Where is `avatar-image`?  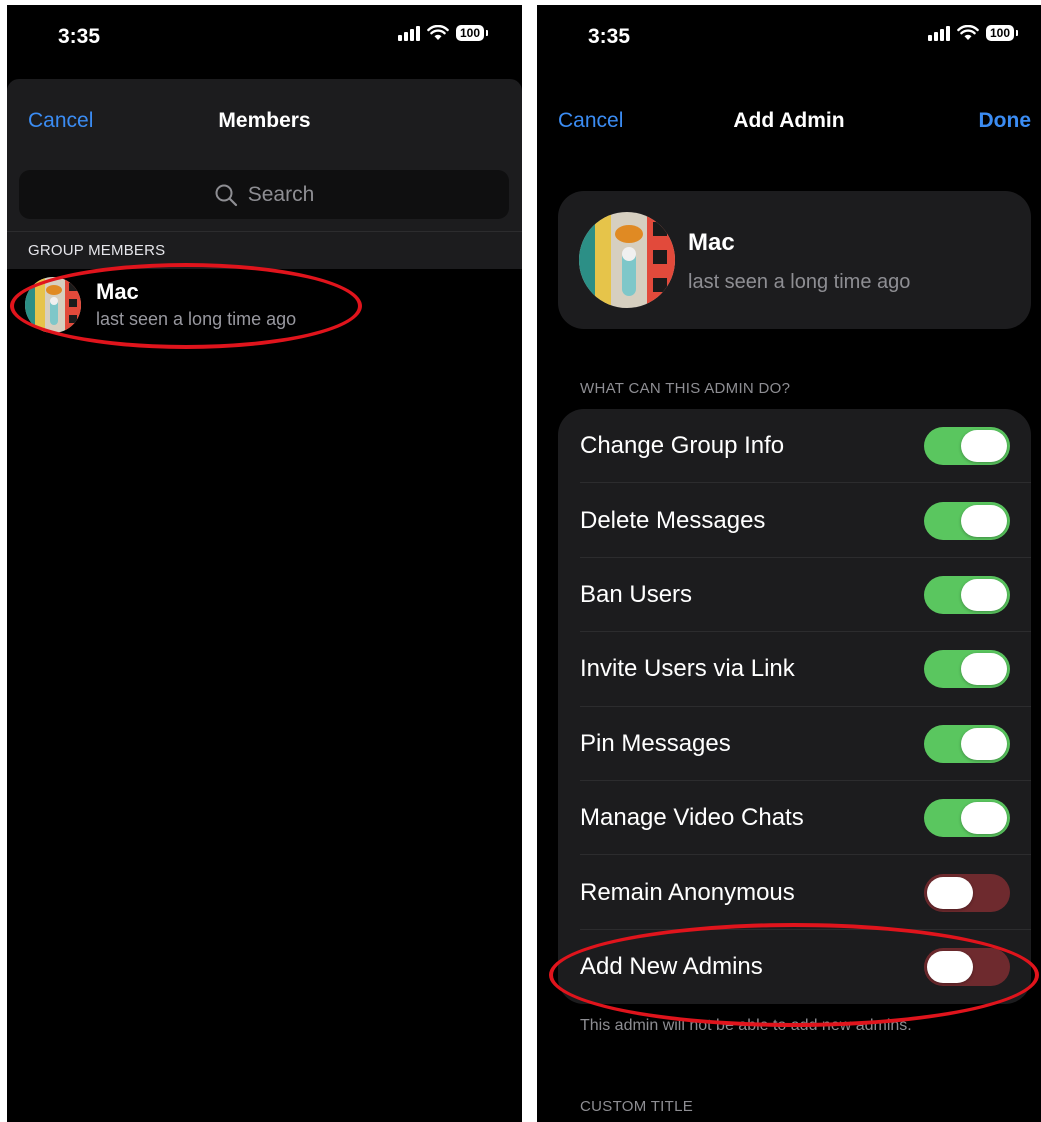
avatar-image is located at coordinates (627, 260).